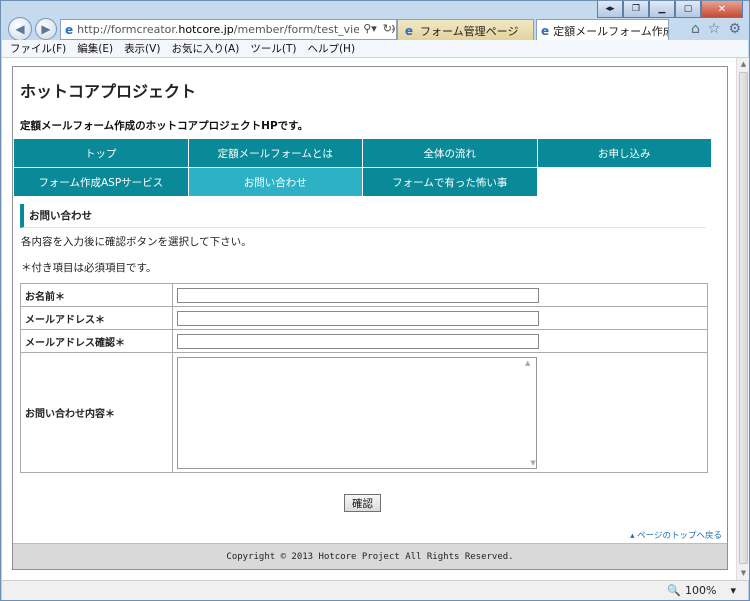 The image size is (750, 601). I want to click on nav-scary-stories: フォームで有った怖い事, so click(450, 182).